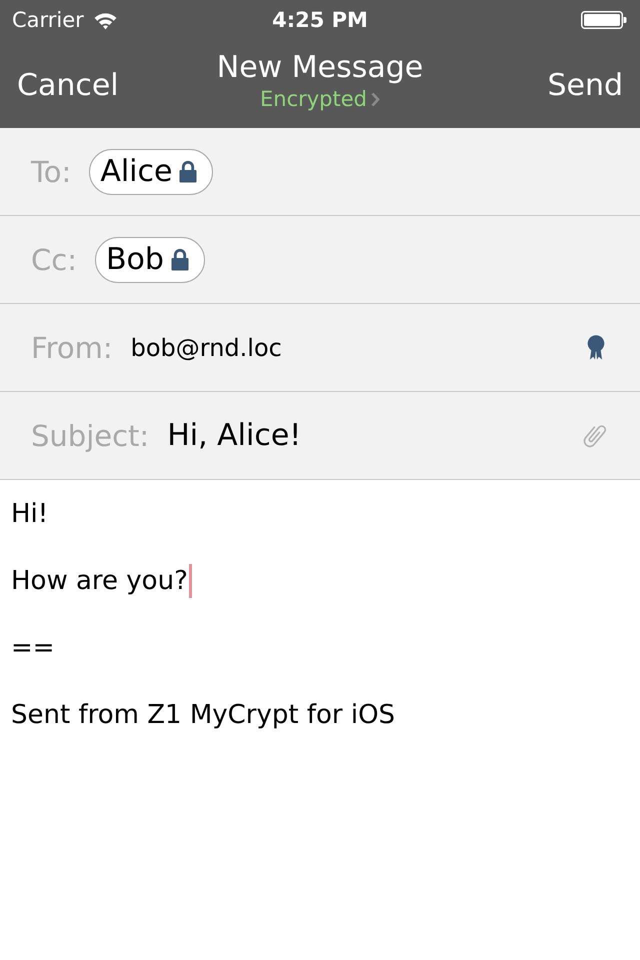 The height and width of the screenshot is (960, 640). Describe the element at coordinates (90, 435) in the screenshot. I see `field-label: Subject:` at that location.